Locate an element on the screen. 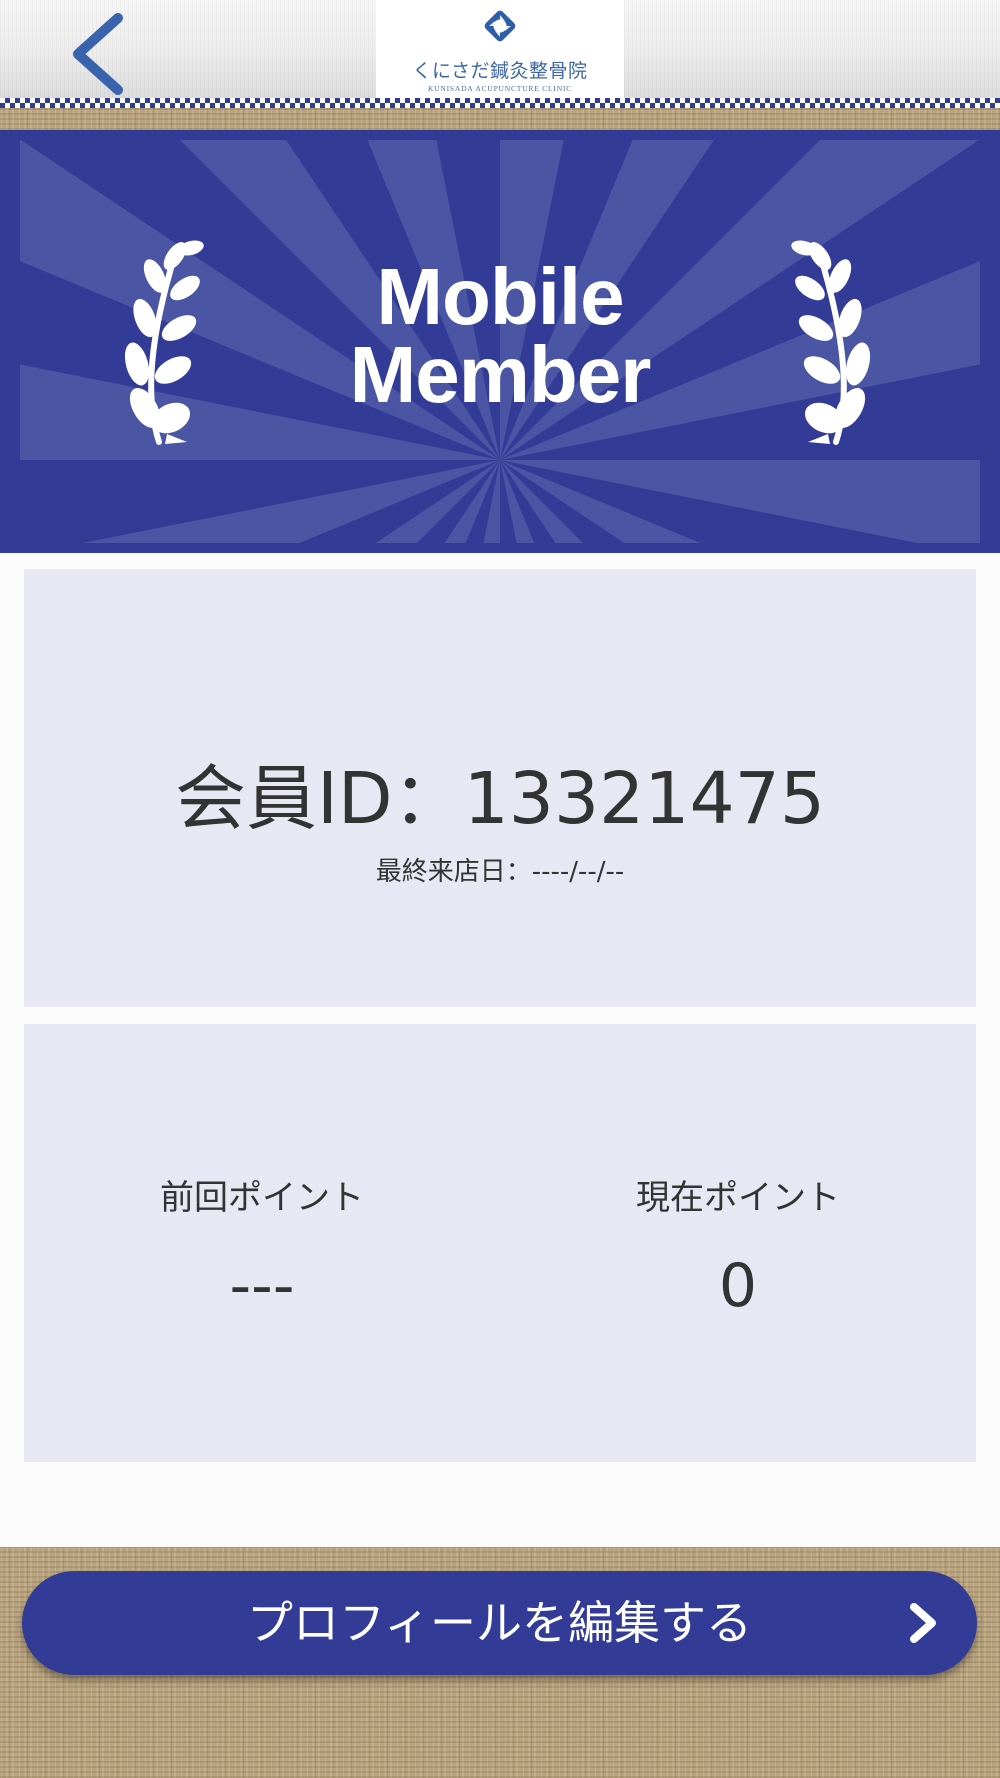  logo-subtitle: KUNISADA ACUPUNCTURE CLINIC is located at coordinates (500, 88).